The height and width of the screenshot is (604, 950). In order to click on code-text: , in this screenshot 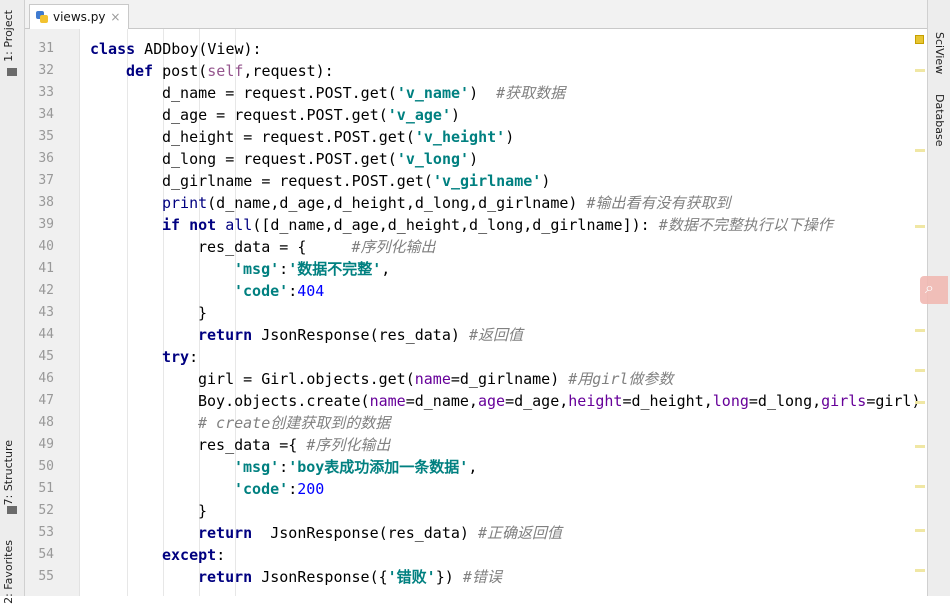, I will do `click(386, 269)`.